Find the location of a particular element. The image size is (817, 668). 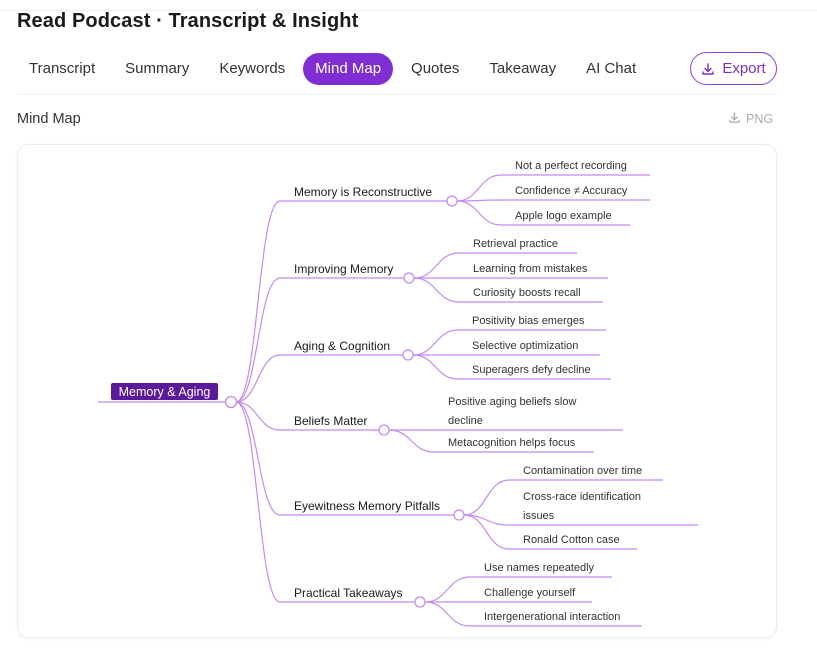

root-toggle is located at coordinates (231, 402).